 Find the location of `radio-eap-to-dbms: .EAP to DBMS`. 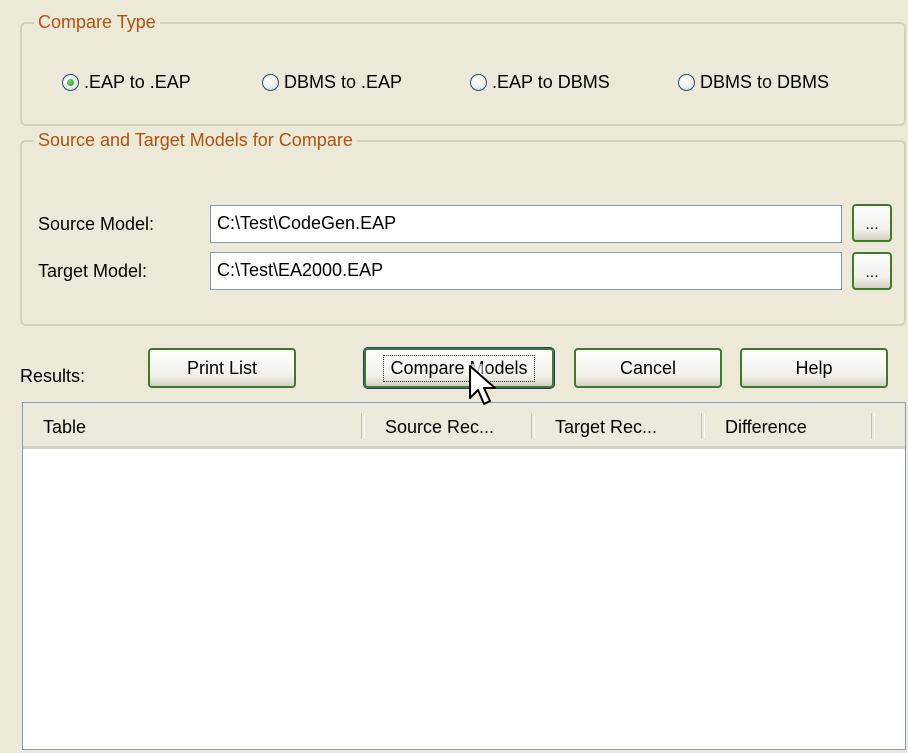

radio-eap-to-dbms: .EAP to DBMS is located at coordinates (540, 82).